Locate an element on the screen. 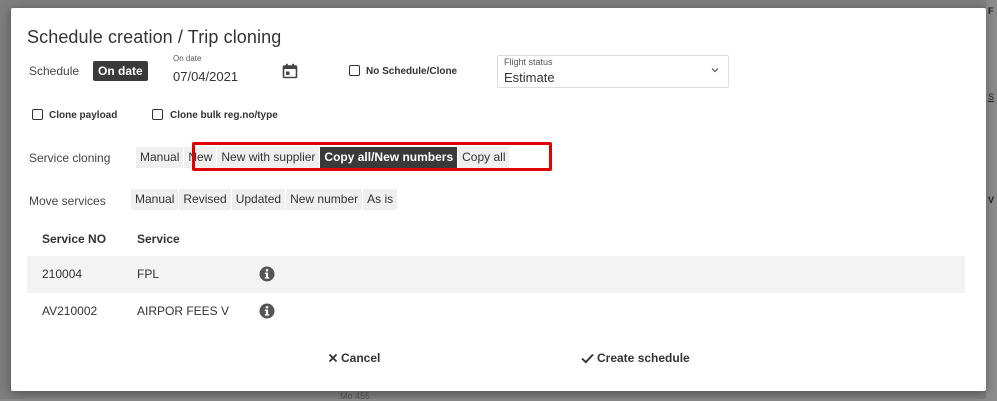  flight-status-label: Flight status is located at coordinates (528, 62).